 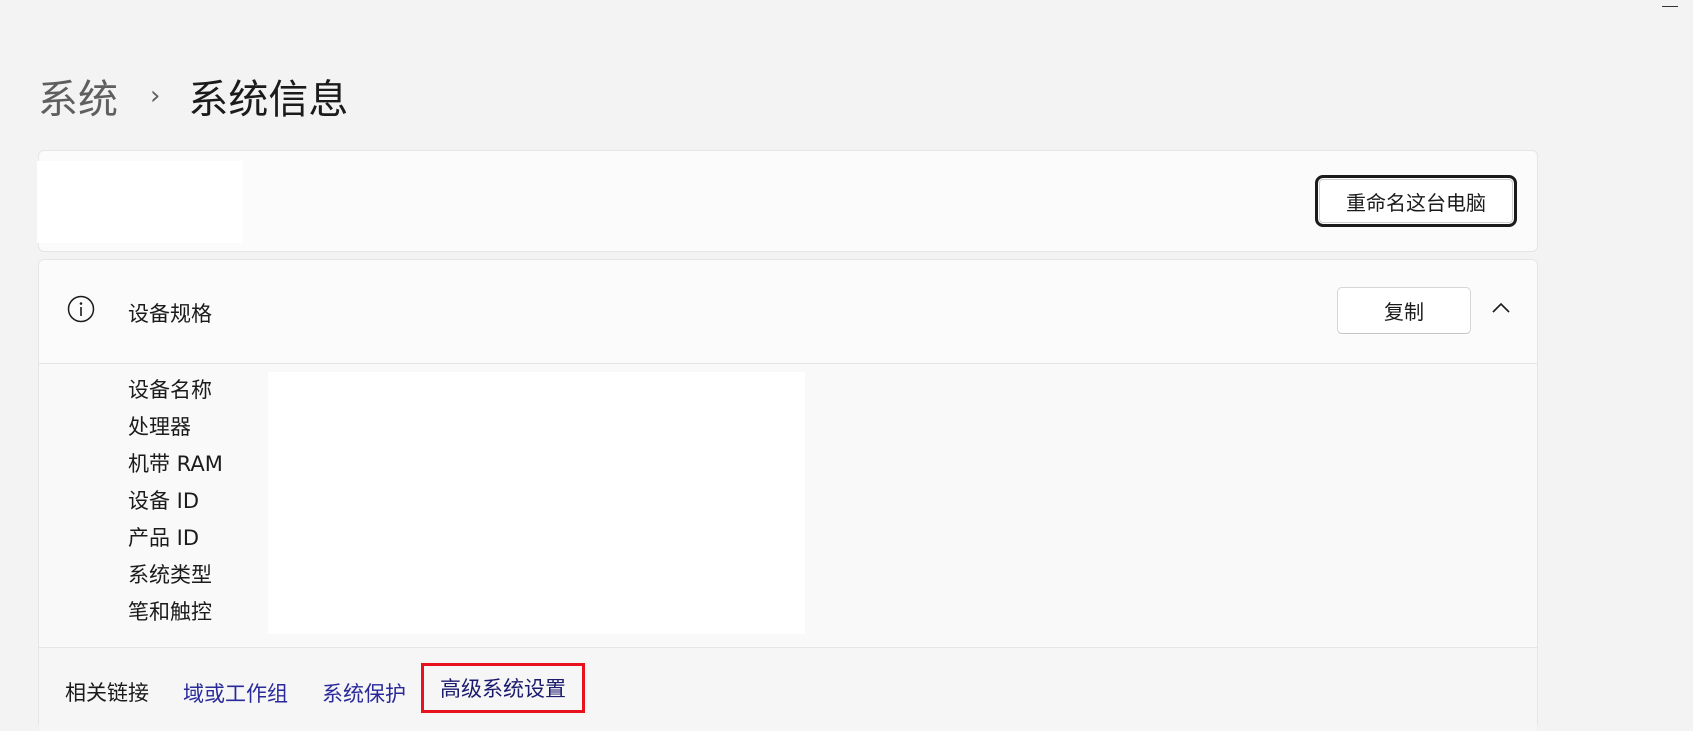 What do you see at coordinates (159, 427) in the screenshot?
I see `spec-label-processor: 处理器` at bounding box center [159, 427].